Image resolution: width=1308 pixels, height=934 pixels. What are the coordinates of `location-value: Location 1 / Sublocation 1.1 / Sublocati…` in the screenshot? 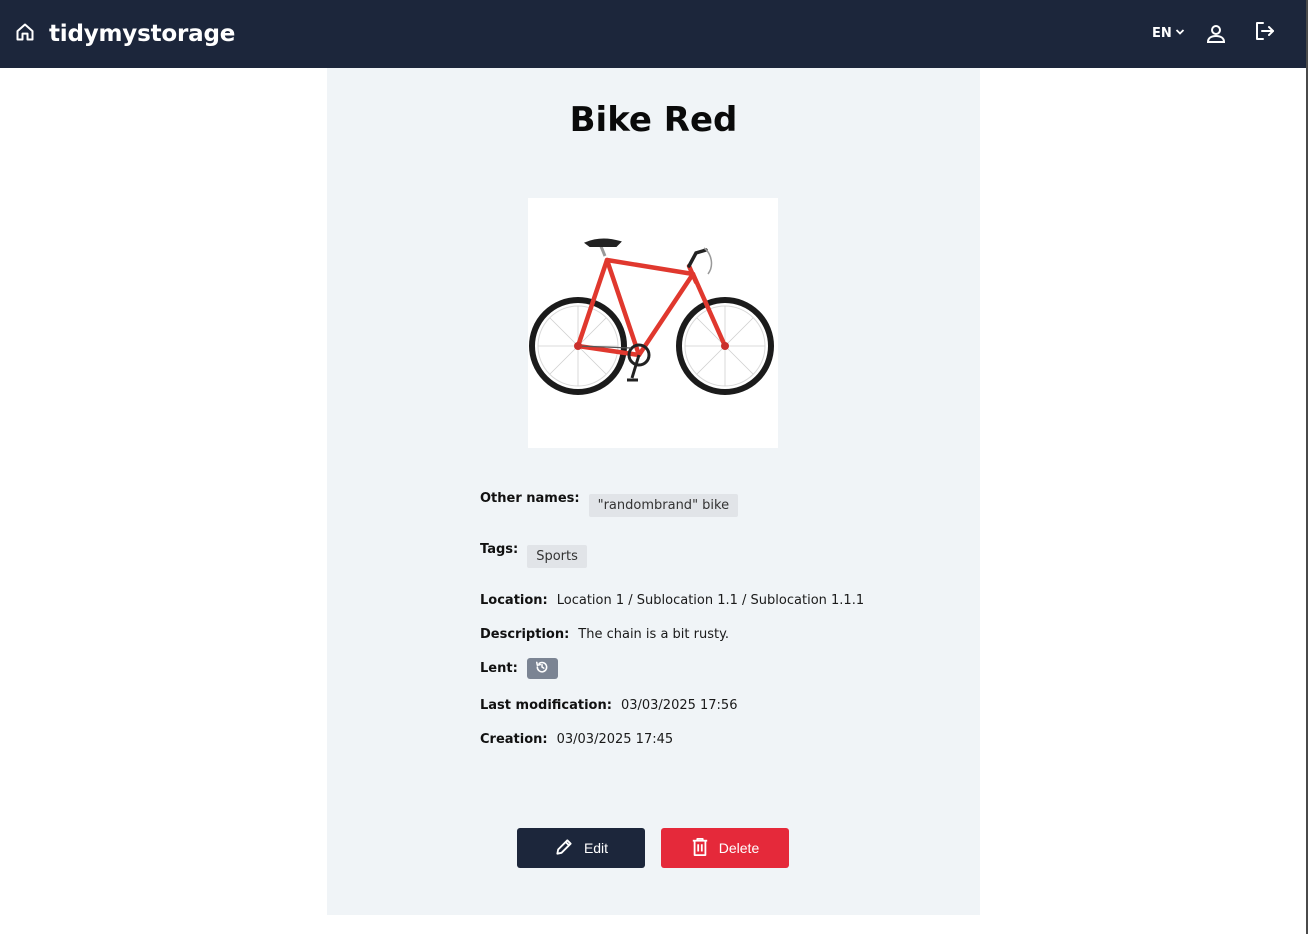 It's located at (710, 600).